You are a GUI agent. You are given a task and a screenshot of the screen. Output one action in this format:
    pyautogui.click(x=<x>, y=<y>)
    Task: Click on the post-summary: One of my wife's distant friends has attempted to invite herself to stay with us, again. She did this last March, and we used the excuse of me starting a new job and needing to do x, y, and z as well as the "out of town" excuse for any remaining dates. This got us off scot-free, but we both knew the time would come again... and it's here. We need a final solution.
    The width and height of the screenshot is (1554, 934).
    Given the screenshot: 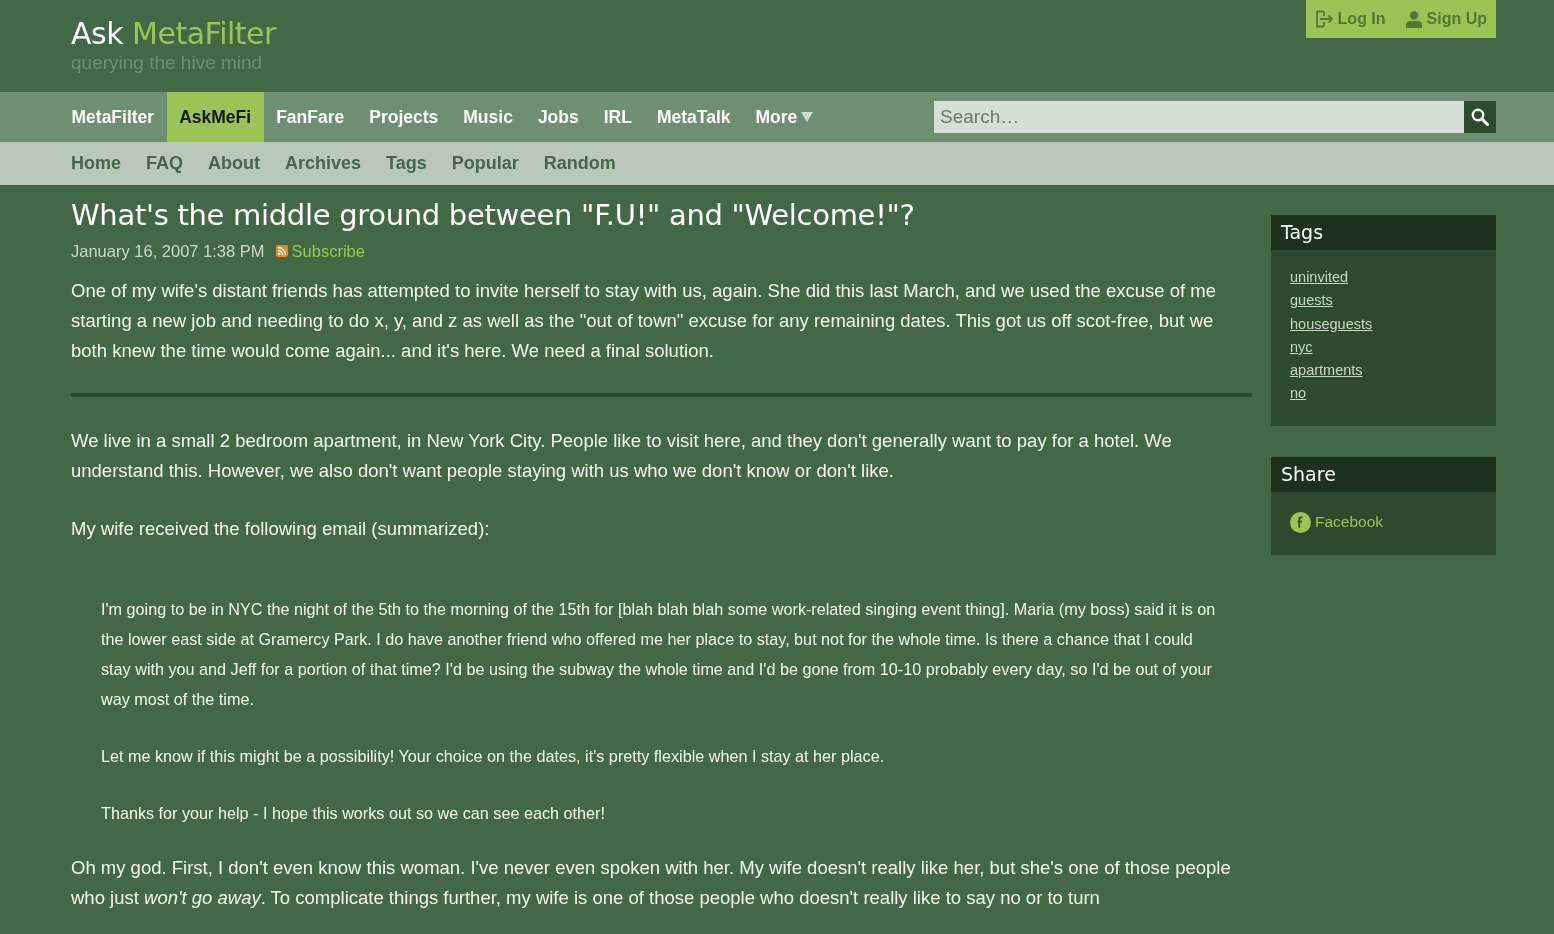 What is the action you would take?
    pyautogui.click(x=644, y=321)
    